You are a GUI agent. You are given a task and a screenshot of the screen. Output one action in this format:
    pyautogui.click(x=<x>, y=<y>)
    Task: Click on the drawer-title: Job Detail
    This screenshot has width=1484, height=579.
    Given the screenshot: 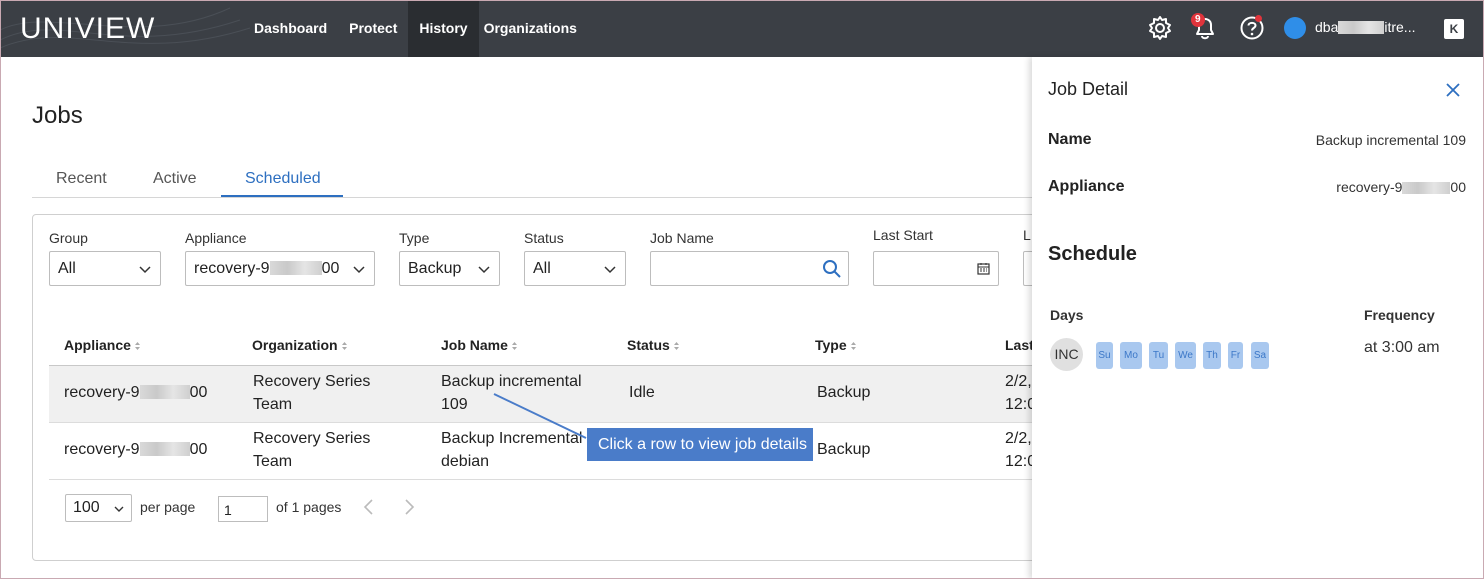 What is the action you would take?
    pyautogui.click(x=1088, y=89)
    